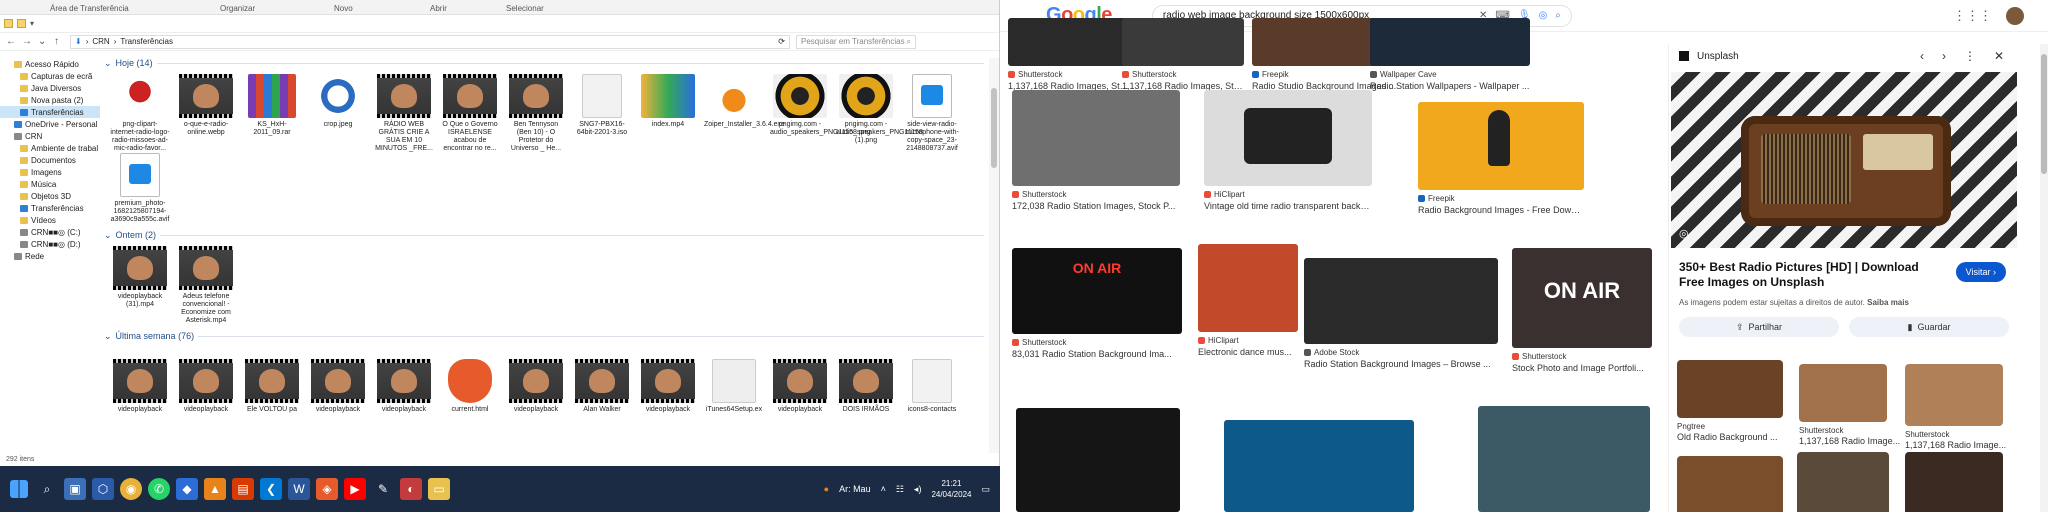 Image resolution: width=2048 pixels, height=512 pixels. I want to click on scrollbar-thumb, so click(994, 128).